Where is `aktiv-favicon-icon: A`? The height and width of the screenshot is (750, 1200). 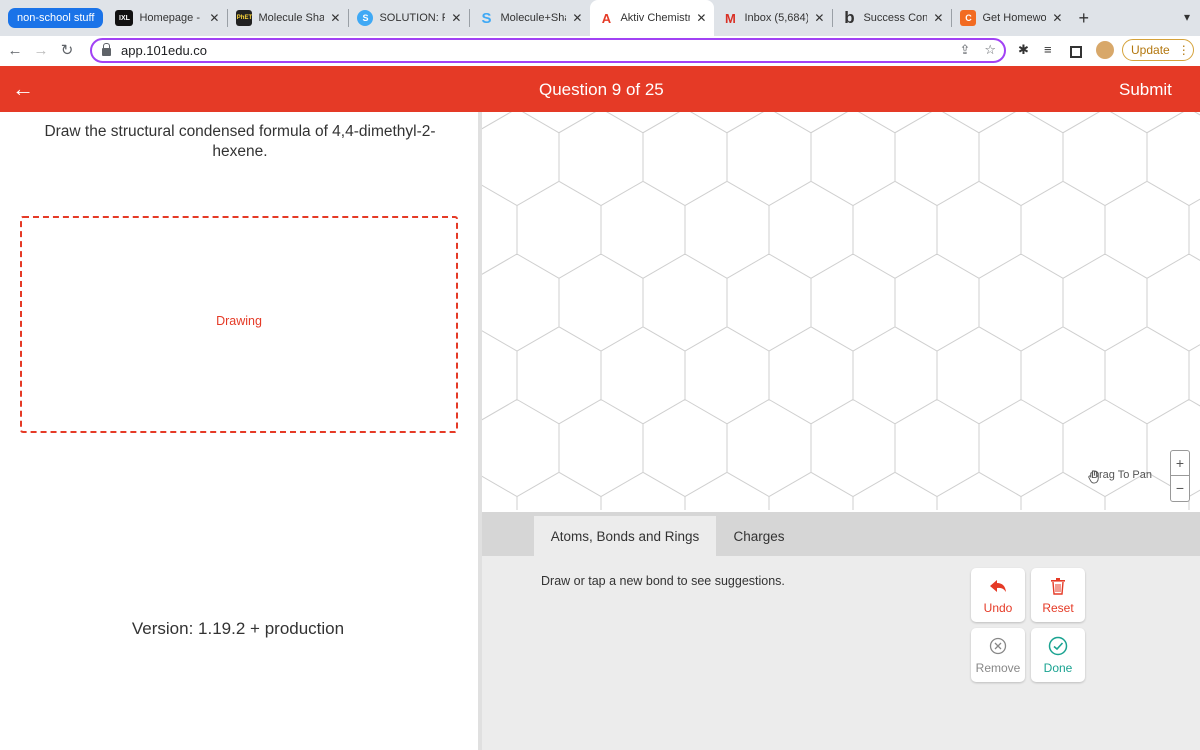
aktiv-favicon-icon: A is located at coordinates (606, 18).